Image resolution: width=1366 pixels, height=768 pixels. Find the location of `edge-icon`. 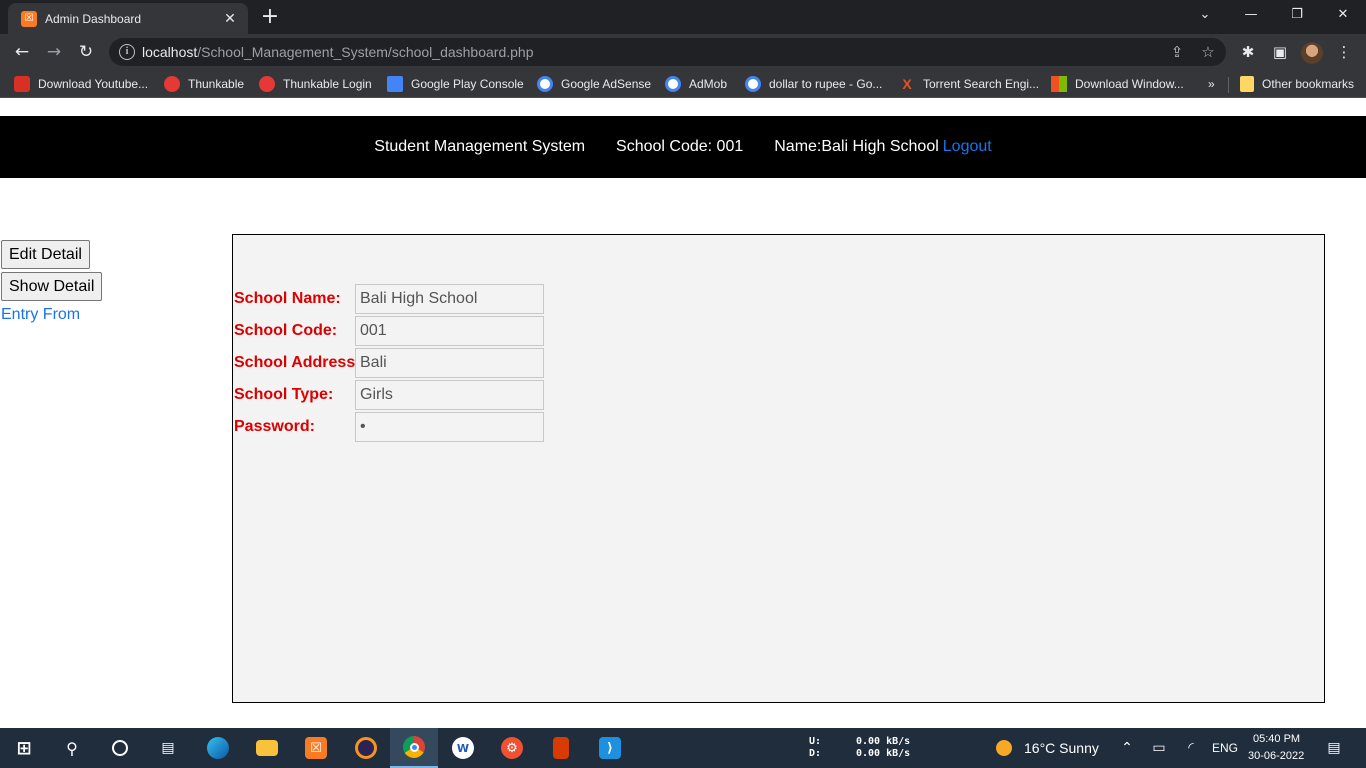

edge-icon is located at coordinates (218, 748).